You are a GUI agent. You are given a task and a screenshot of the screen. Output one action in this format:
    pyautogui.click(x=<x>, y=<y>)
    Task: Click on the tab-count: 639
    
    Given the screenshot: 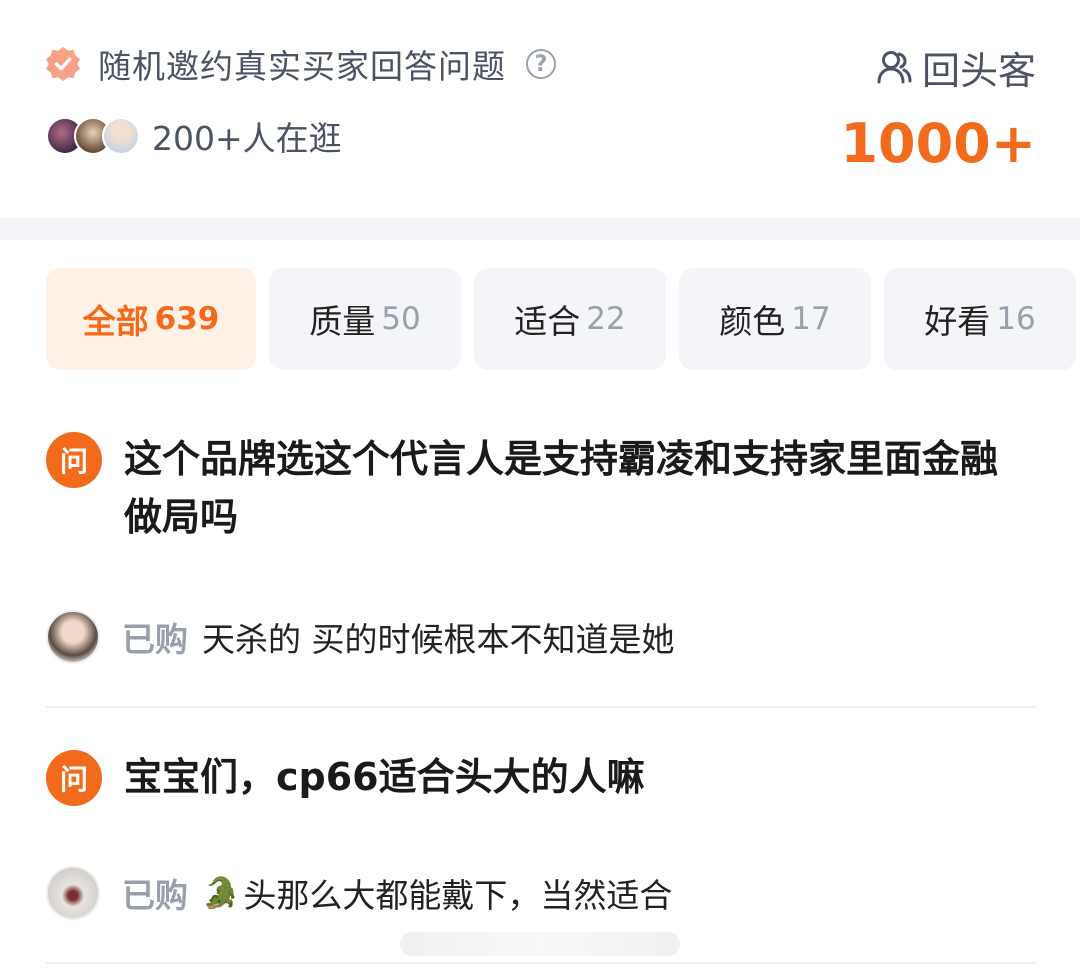 What is the action you would take?
    pyautogui.click(x=187, y=319)
    